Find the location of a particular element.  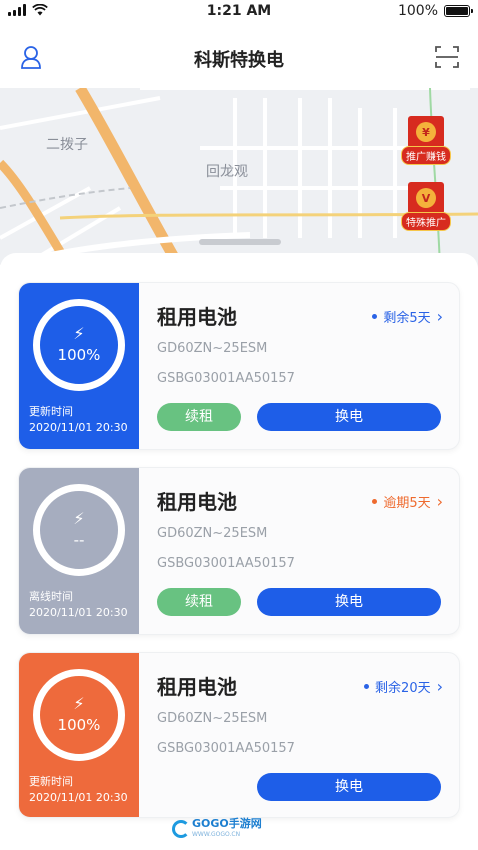

battery-percent-value: -- is located at coordinates (79, 540).